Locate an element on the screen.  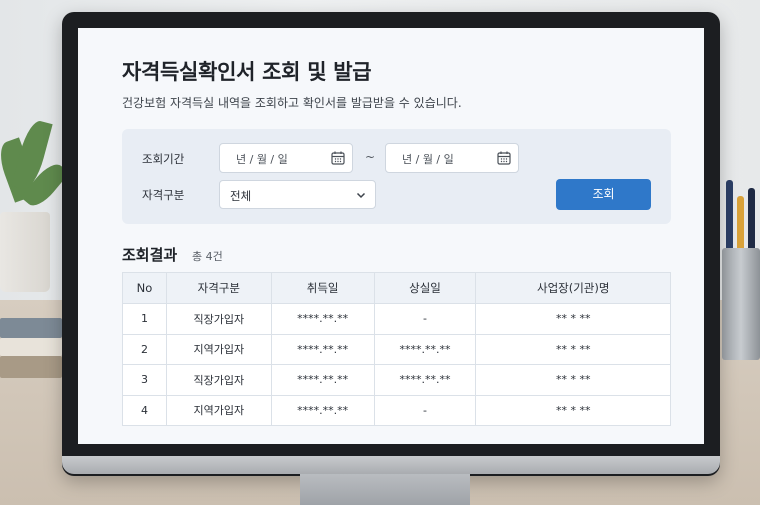
page-description: 건강보험 자격득실 내역을 조회하고 확인서를 발급받을 수 있습니다. is located at coordinates (292, 103).